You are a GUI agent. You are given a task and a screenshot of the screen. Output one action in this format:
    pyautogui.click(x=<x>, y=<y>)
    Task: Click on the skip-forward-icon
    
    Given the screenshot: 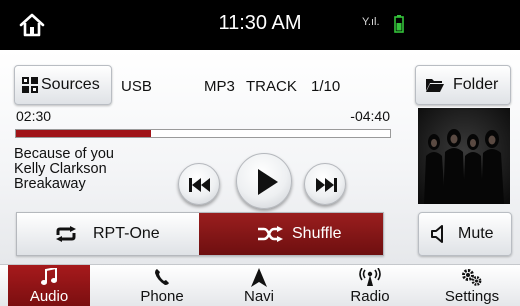 What is the action you would take?
    pyautogui.click(x=326, y=185)
    